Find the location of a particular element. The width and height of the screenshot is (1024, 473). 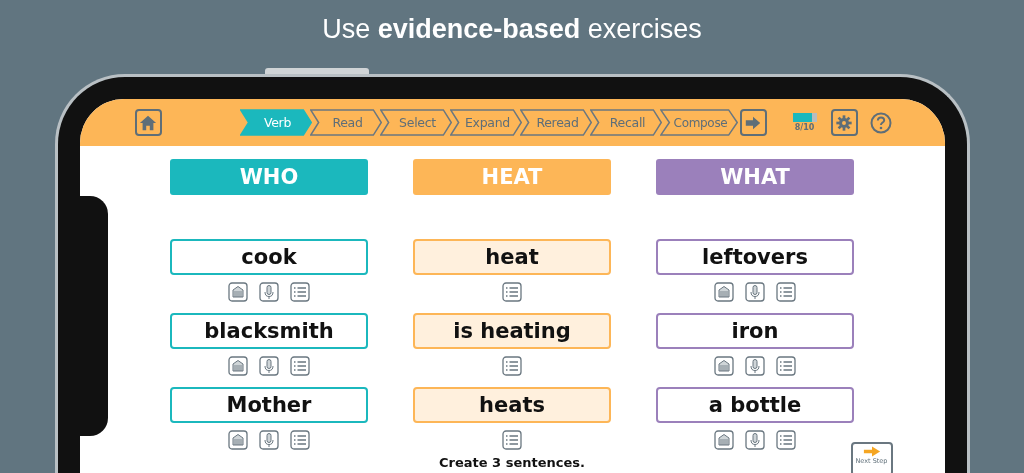

settings-icon is located at coordinates (844, 122).